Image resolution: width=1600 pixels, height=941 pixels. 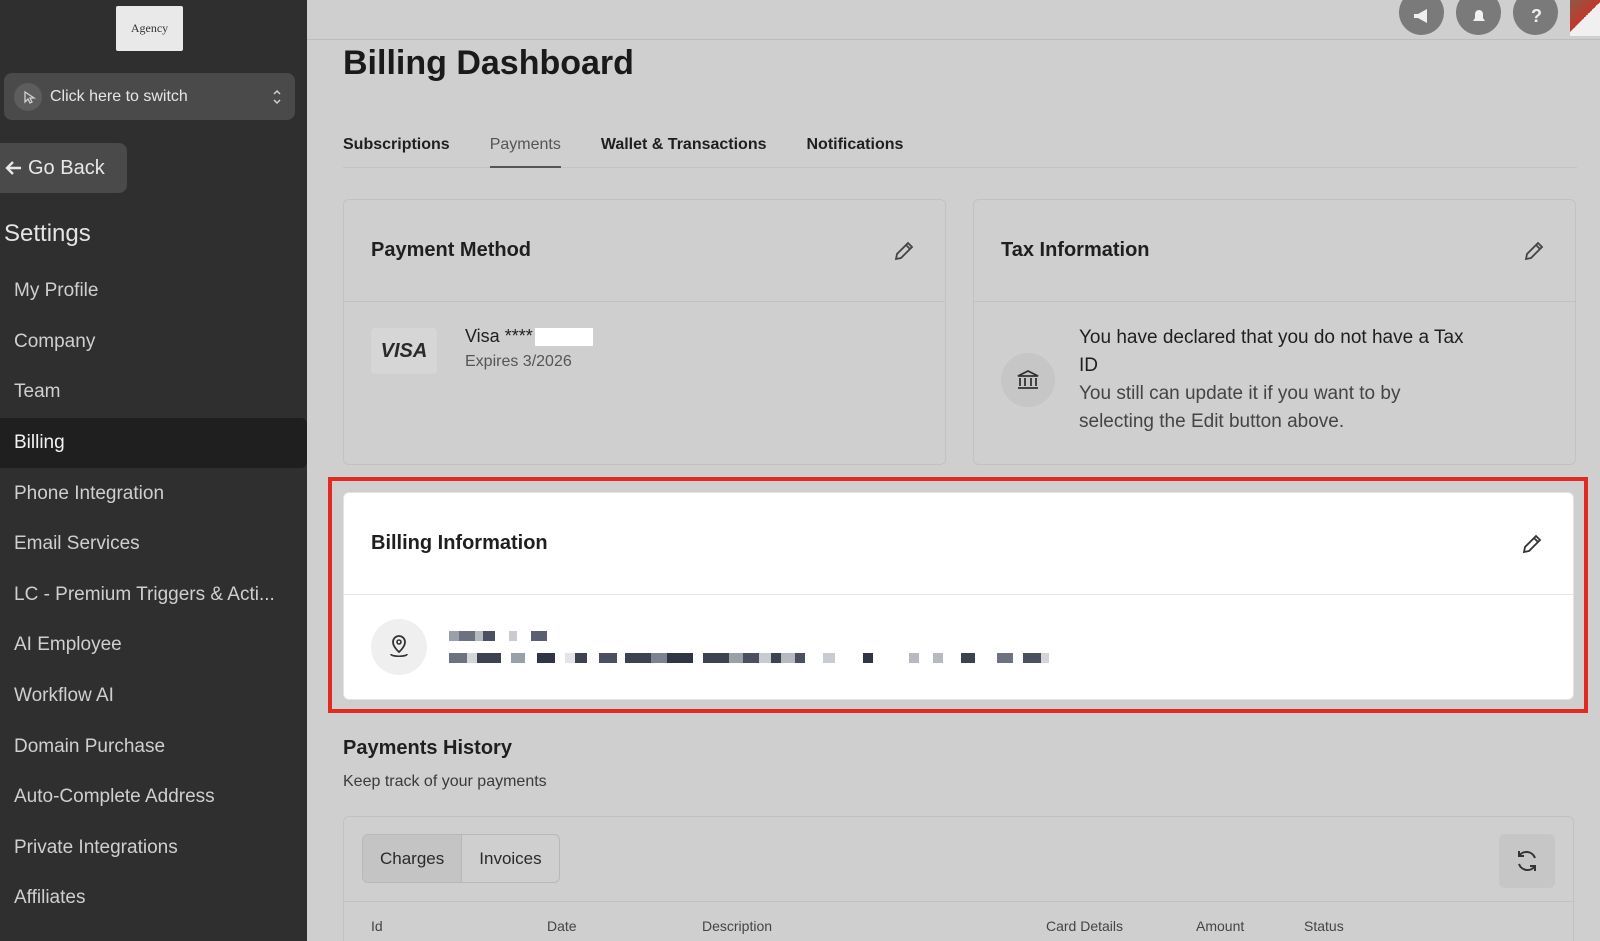 What do you see at coordinates (1478, 17) in the screenshot?
I see `bell-icon` at bounding box center [1478, 17].